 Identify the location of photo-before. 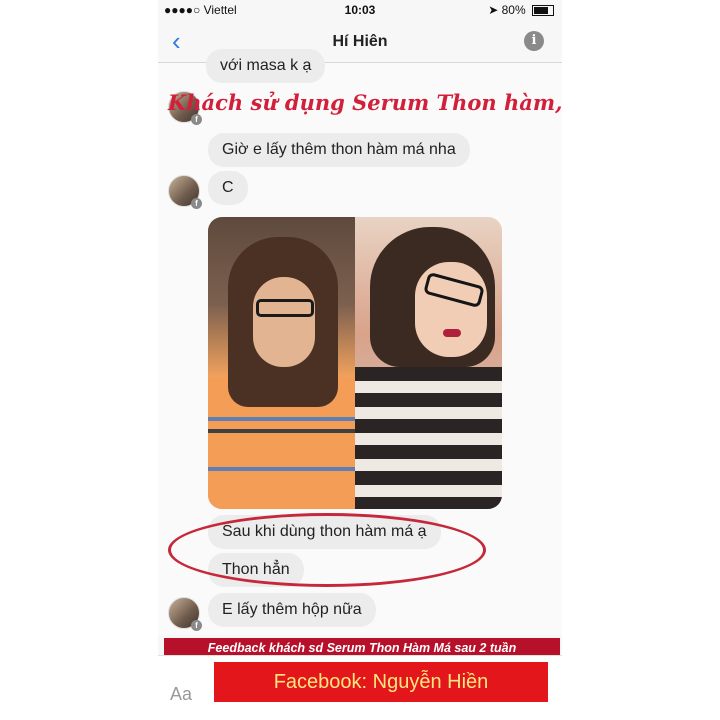
(281, 363).